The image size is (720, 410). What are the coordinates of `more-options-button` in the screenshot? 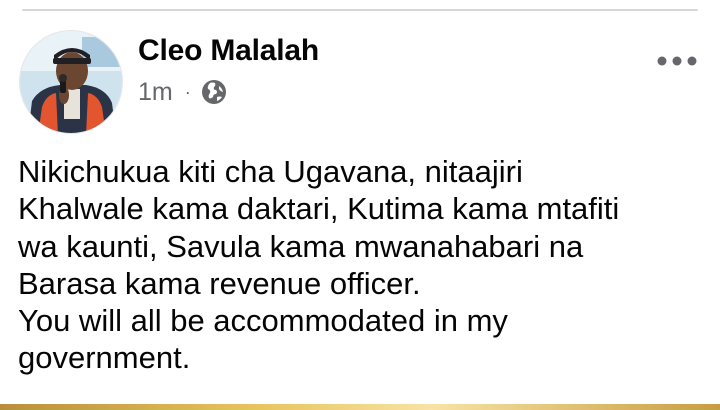 It's located at (677, 61).